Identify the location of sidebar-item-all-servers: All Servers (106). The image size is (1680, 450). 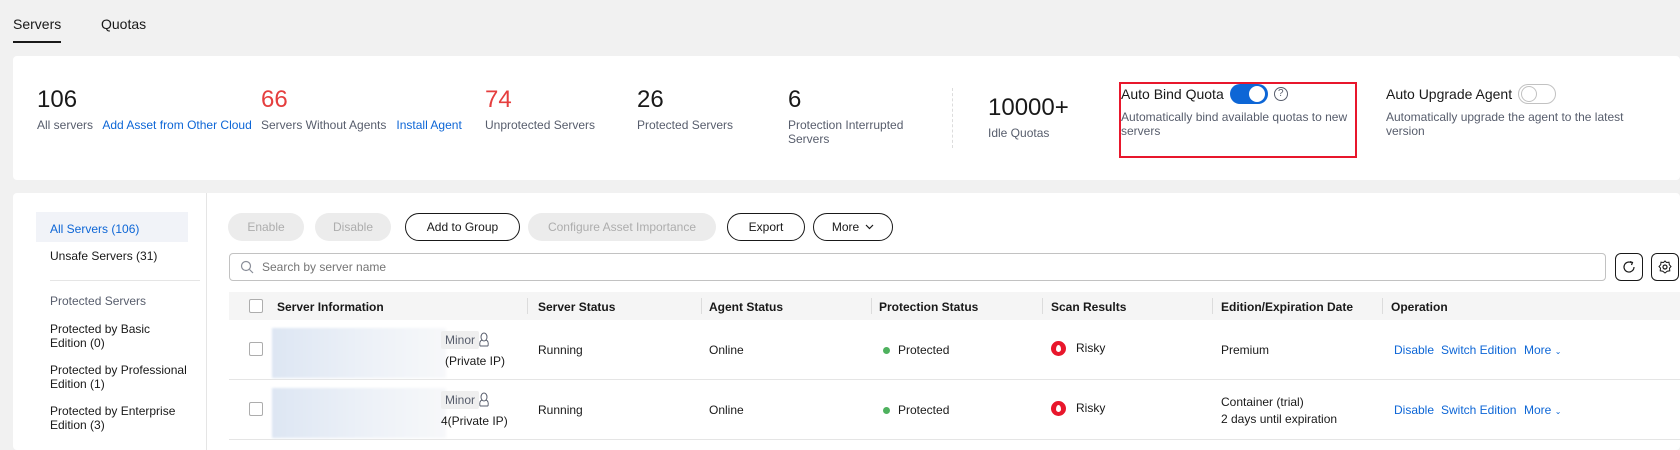
(112, 227).